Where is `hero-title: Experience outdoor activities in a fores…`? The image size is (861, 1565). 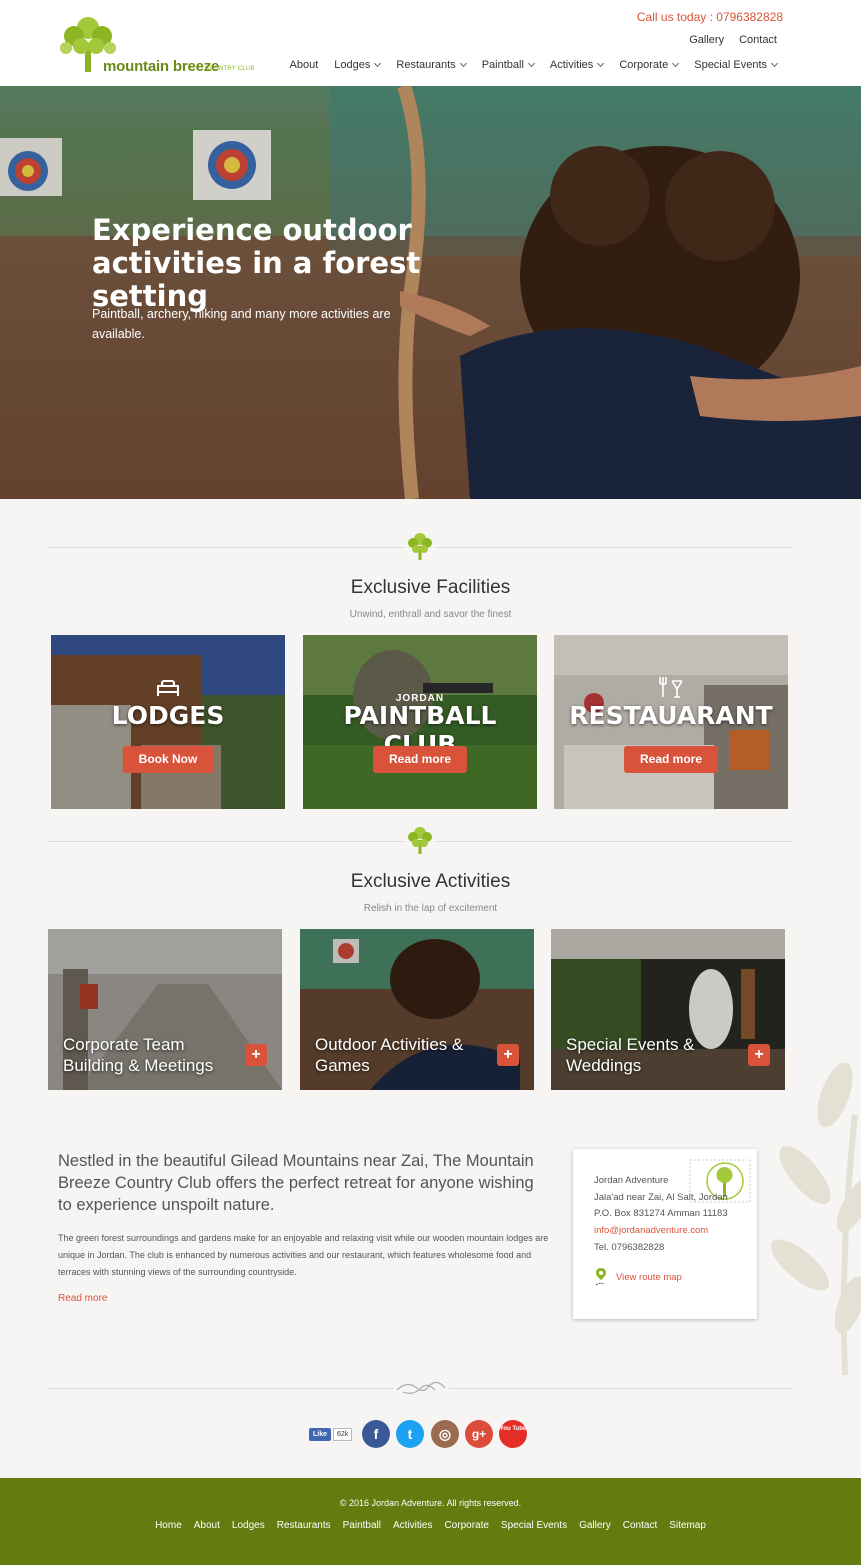
hero-title: Experience outdoor activities in a fores… is located at coordinates (256, 263).